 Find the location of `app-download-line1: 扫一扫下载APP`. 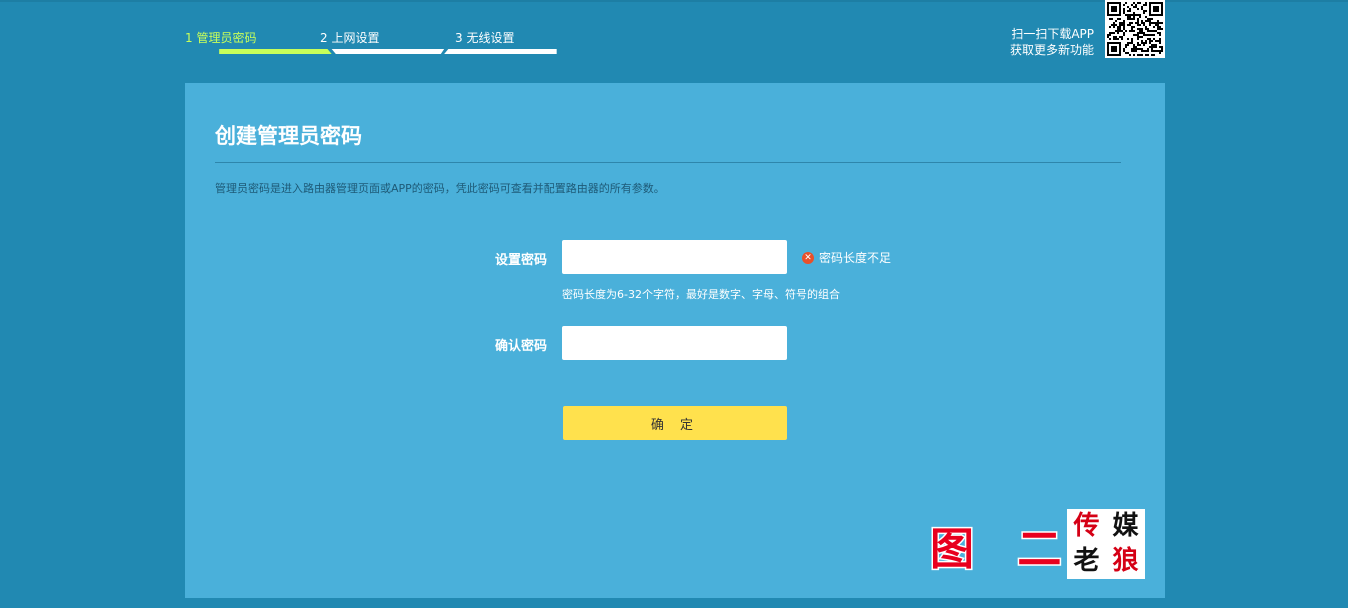

app-download-line1: 扫一扫下载APP is located at coordinates (1052, 34).